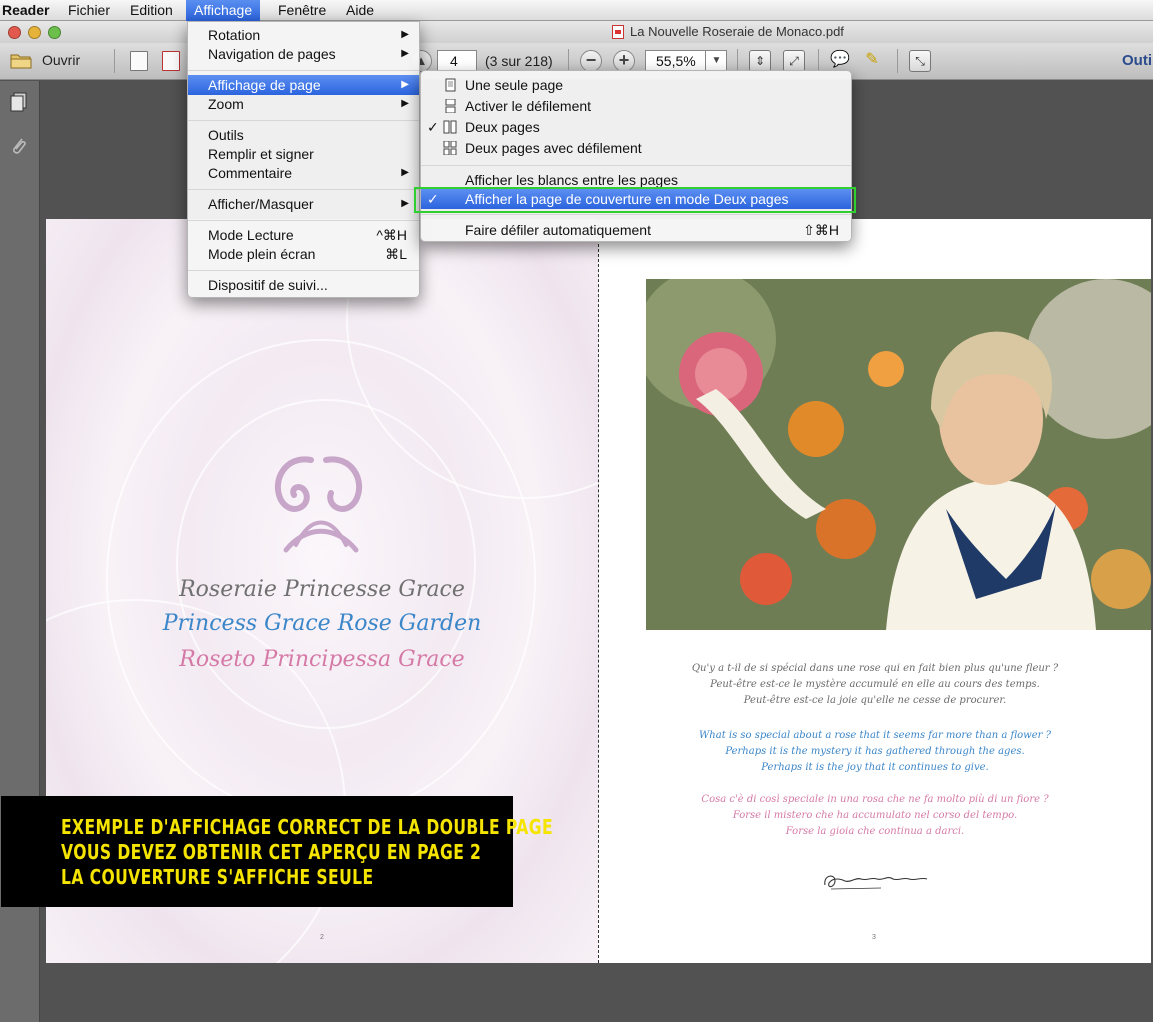  Describe the element at coordinates (234, 35) in the screenshot. I see `menu-item-label: Rotation` at that location.